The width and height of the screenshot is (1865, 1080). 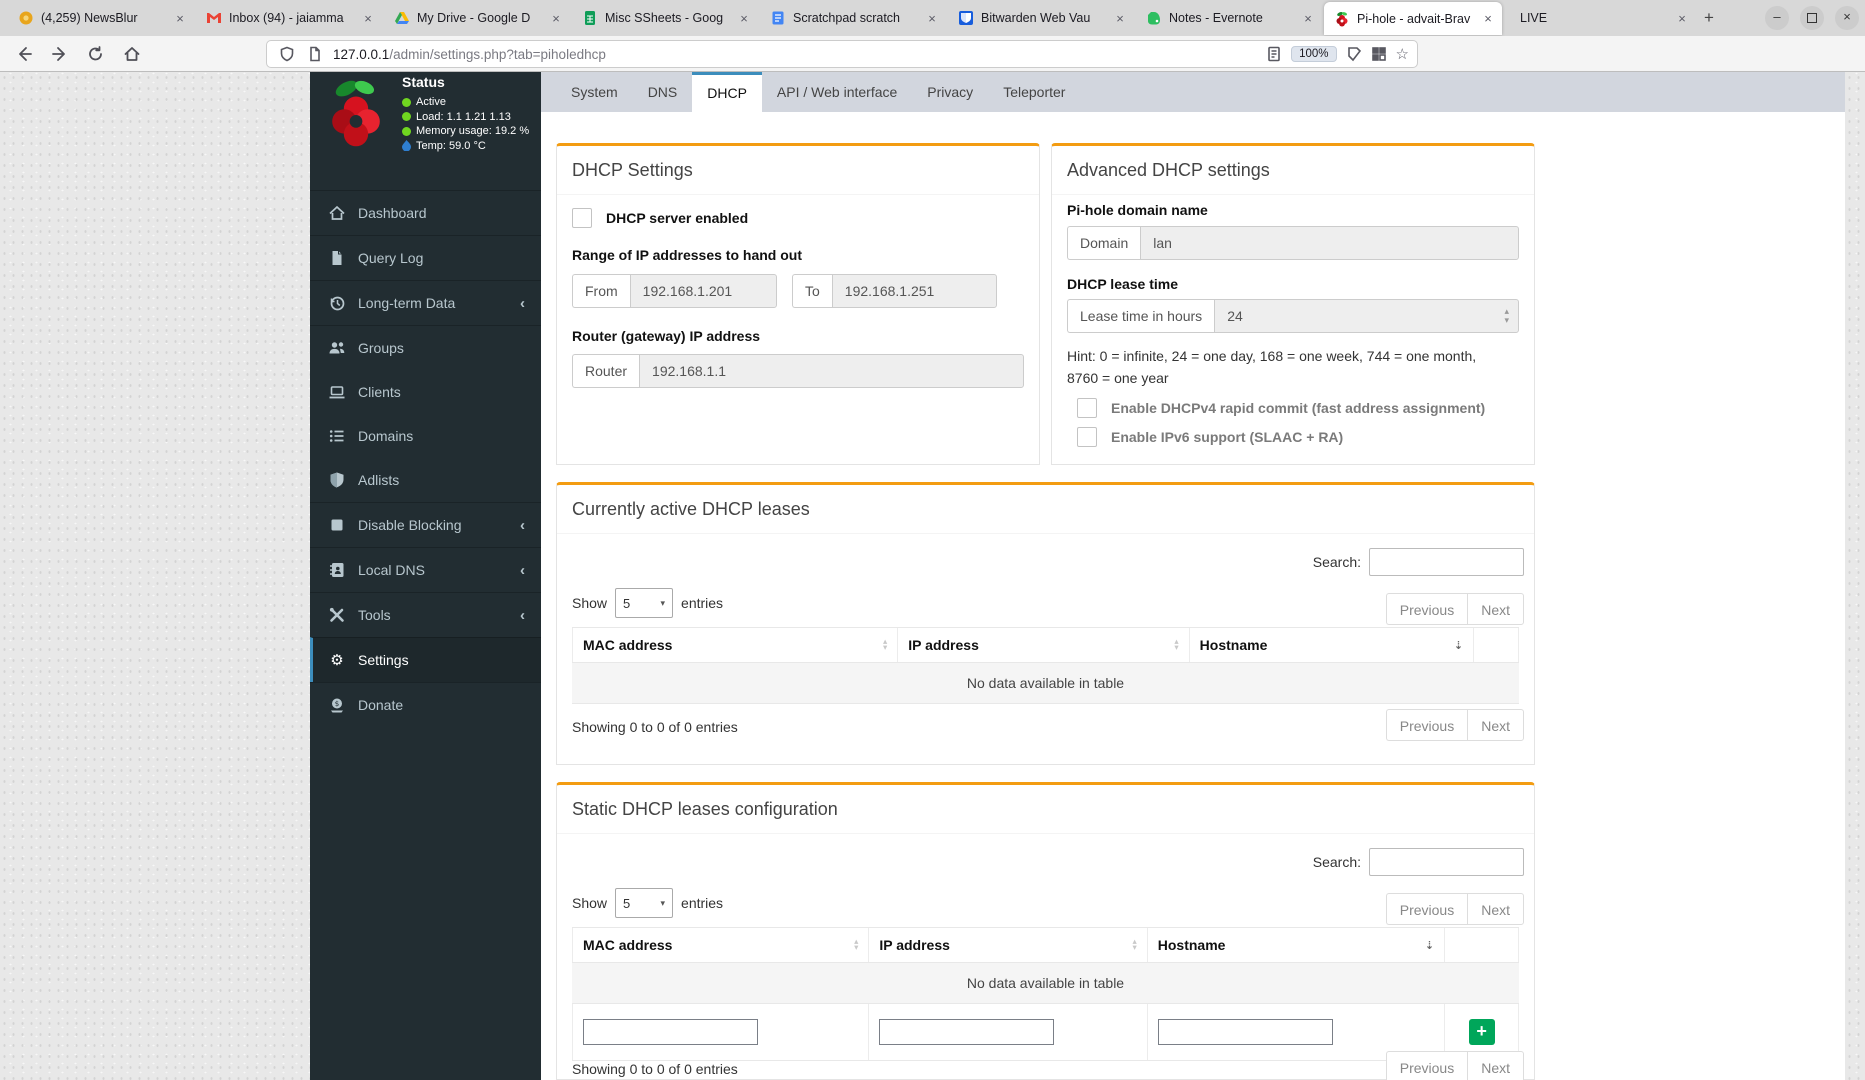 What do you see at coordinates (1506, 316) in the screenshot?
I see `number-spinner-icon: ▴ ▾` at bounding box center [1506, 316].